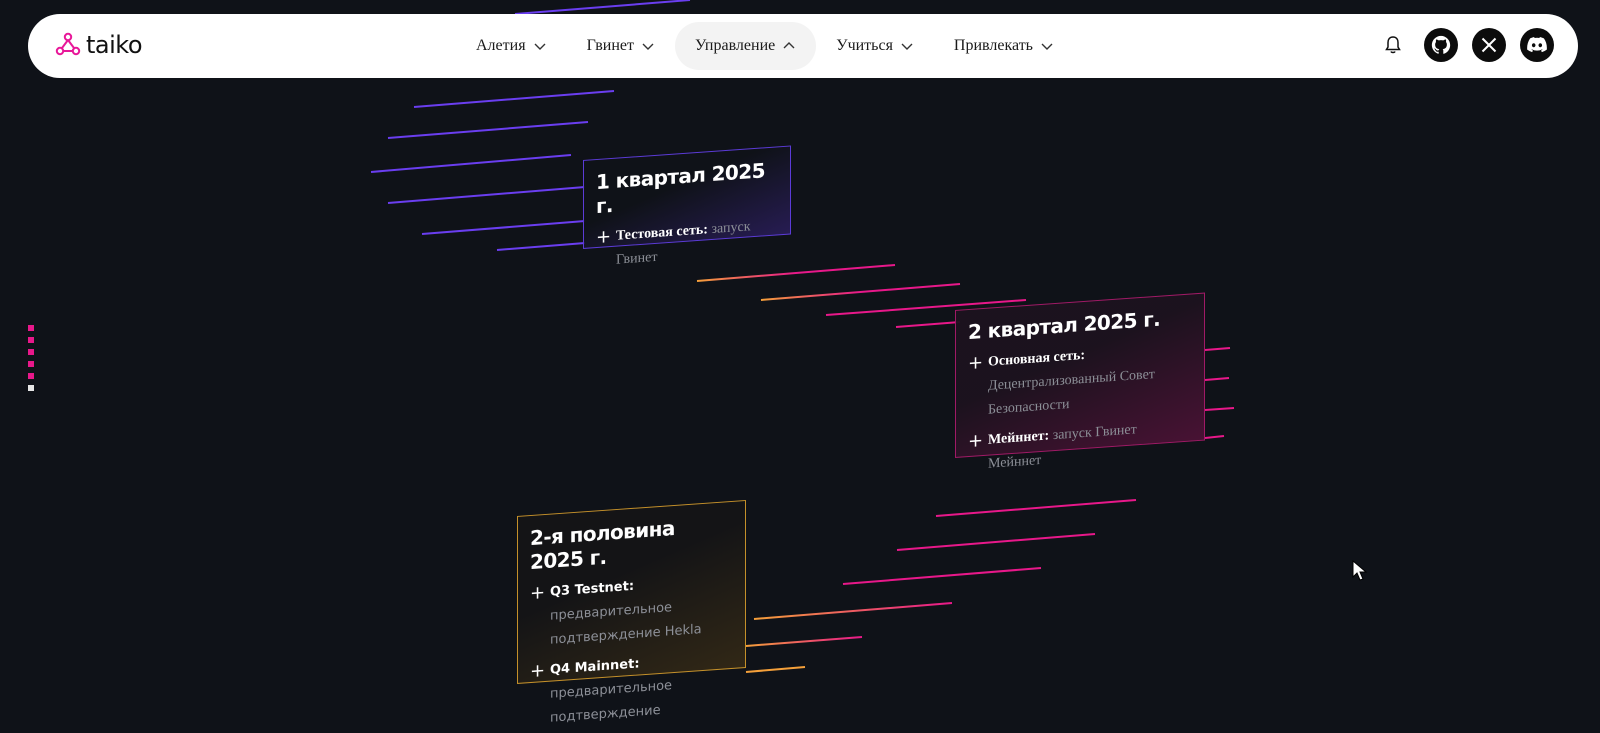 Image resolution: width=1600 pixels, height=733 pixels. I want to click on menu-item-engage: Привлекать, so click(1004, 46).